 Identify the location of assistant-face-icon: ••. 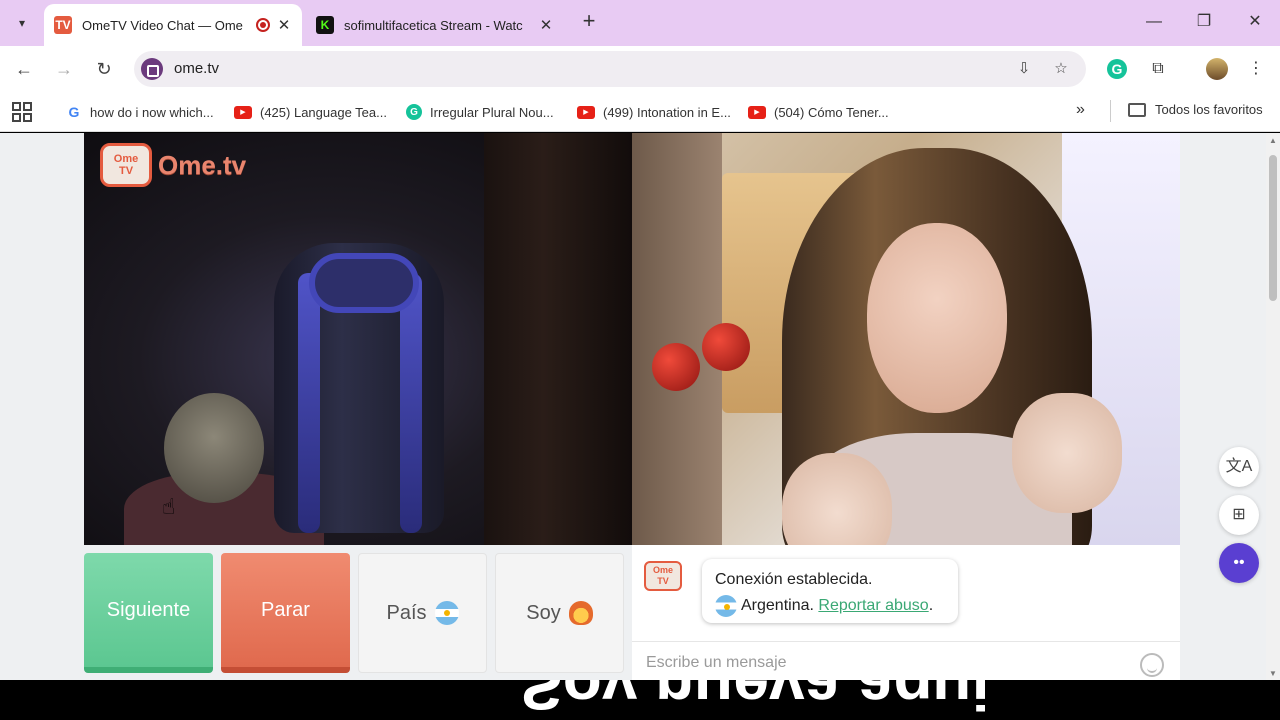
(1239, 563).